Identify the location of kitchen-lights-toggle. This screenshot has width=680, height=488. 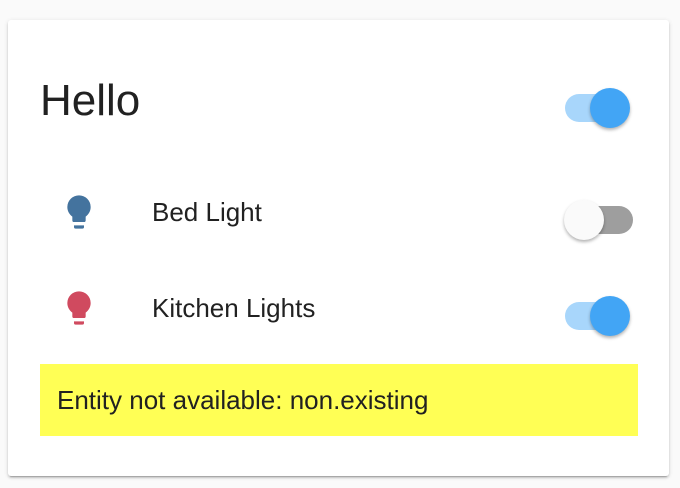
(596, 312).